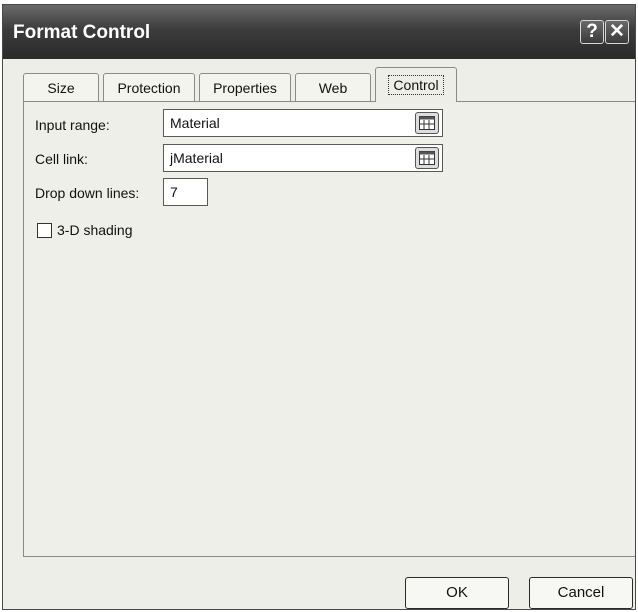  I want to click on 3d-shading-label: 3-D shading, so click(95, 230).